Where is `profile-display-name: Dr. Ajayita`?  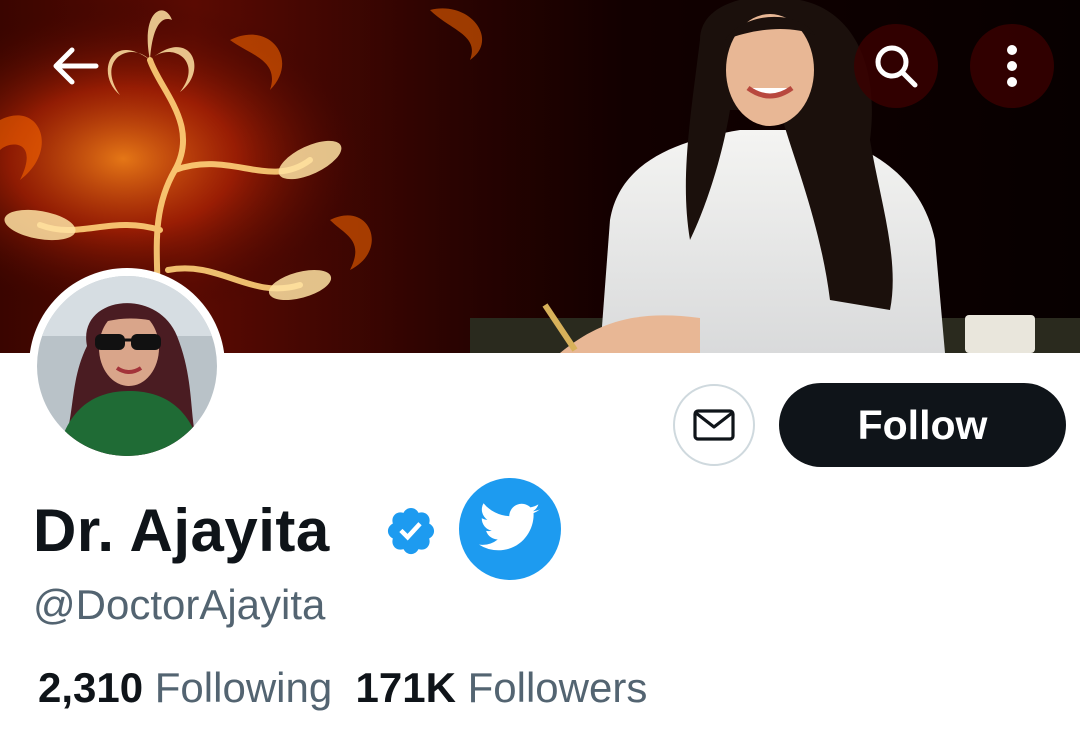 profile-display-name: Dr. Ajayita is located at coordinates (181, 530).